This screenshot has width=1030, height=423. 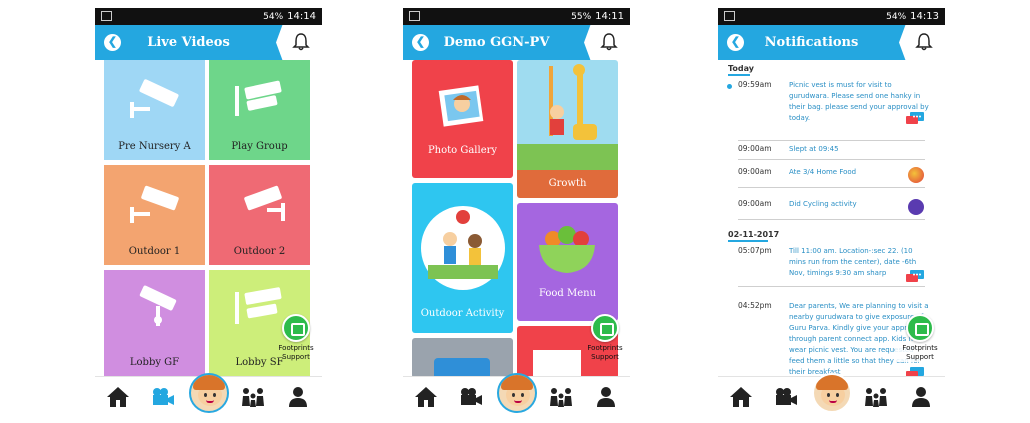 What do you see at coordinates (814, 149) in the screenshot?
I see `notification-text: Slept at 09:45` at bounding box center [814, 149].